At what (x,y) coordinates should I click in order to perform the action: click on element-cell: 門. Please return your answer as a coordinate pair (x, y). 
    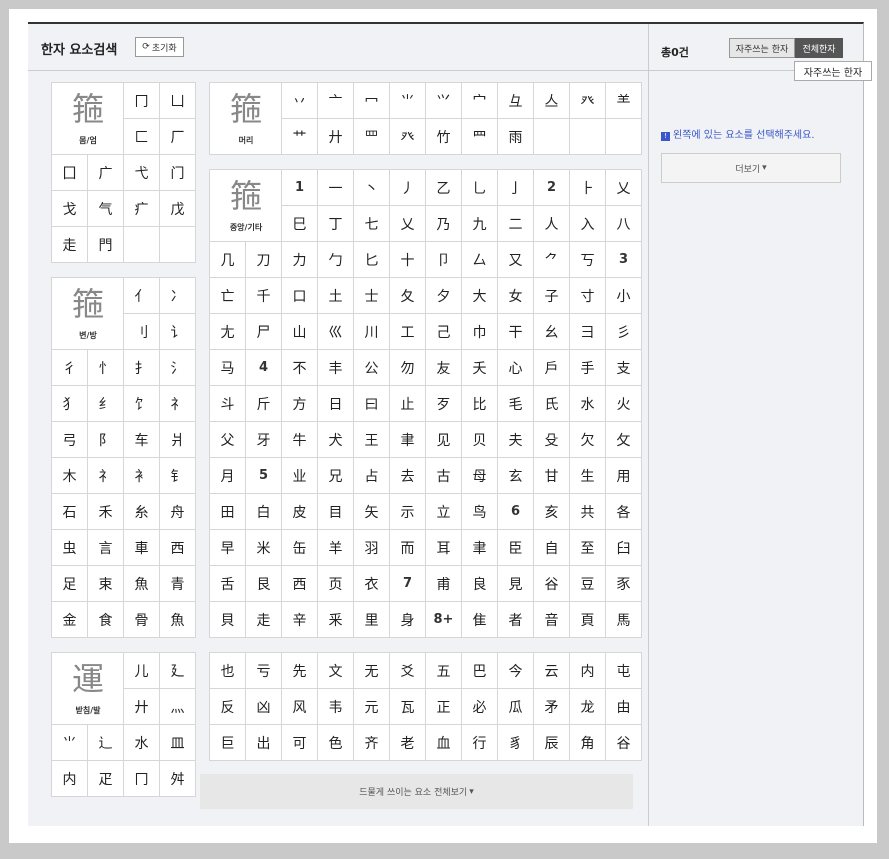
    Looking at the image, I should click on (106, 245).